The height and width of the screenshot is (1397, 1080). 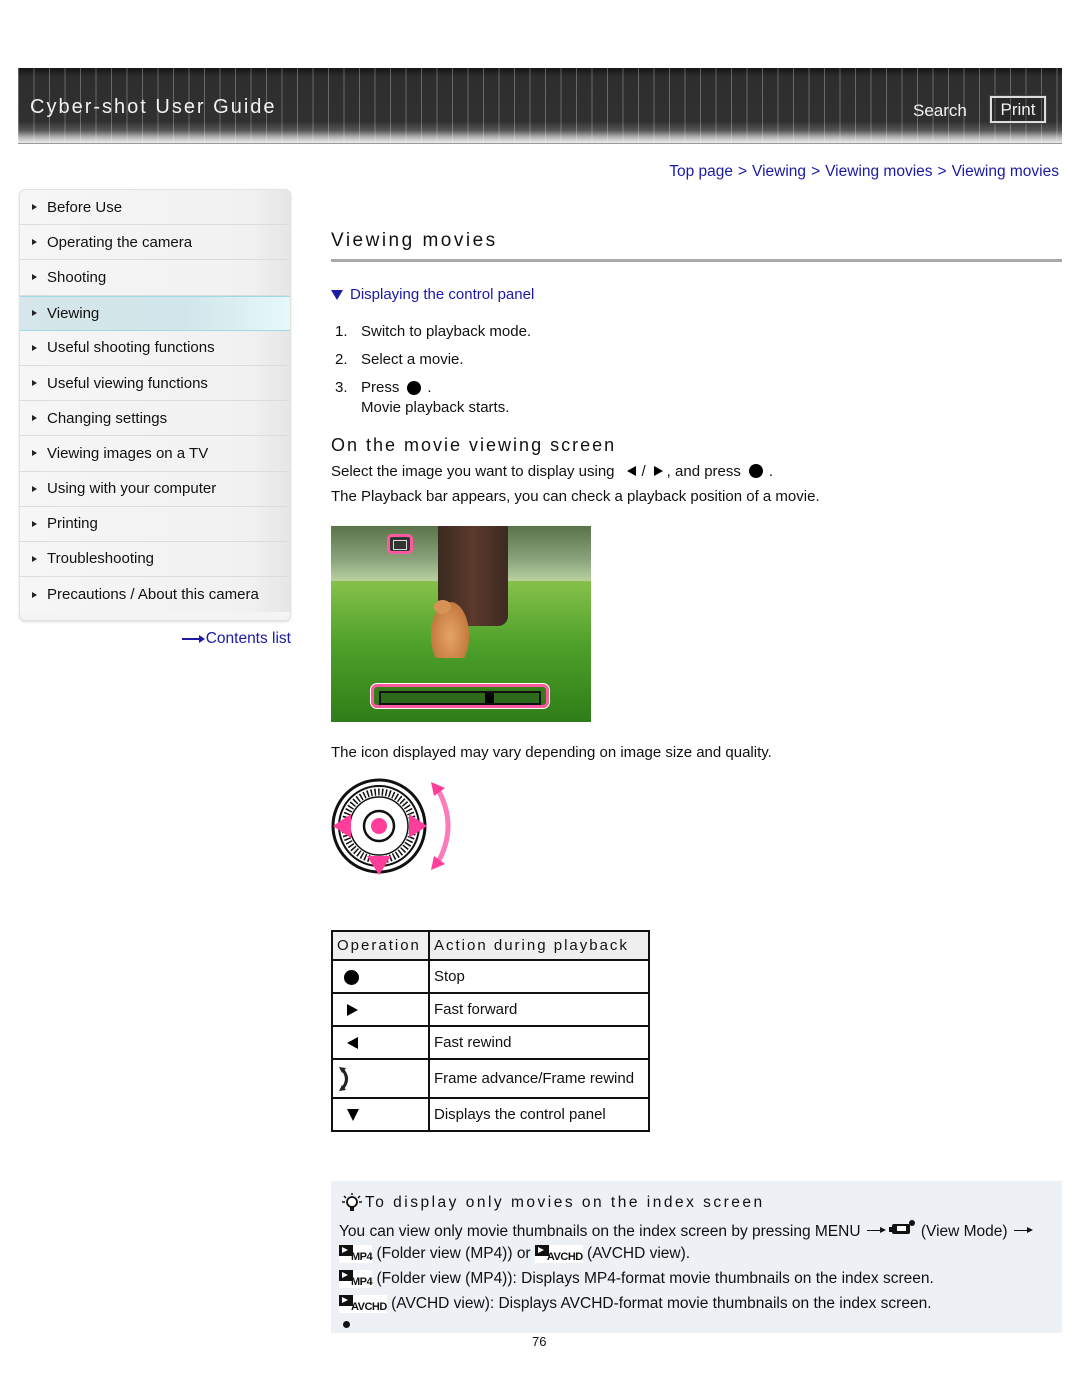 What do you see at coordinates (940, 111) in the screenshot?
I see `search-link: Search` at bounding box center [940, 111].